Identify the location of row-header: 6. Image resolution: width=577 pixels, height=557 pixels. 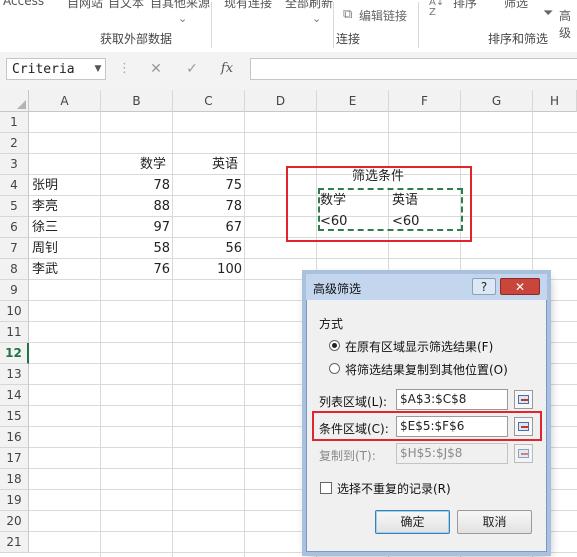
(14, 227).